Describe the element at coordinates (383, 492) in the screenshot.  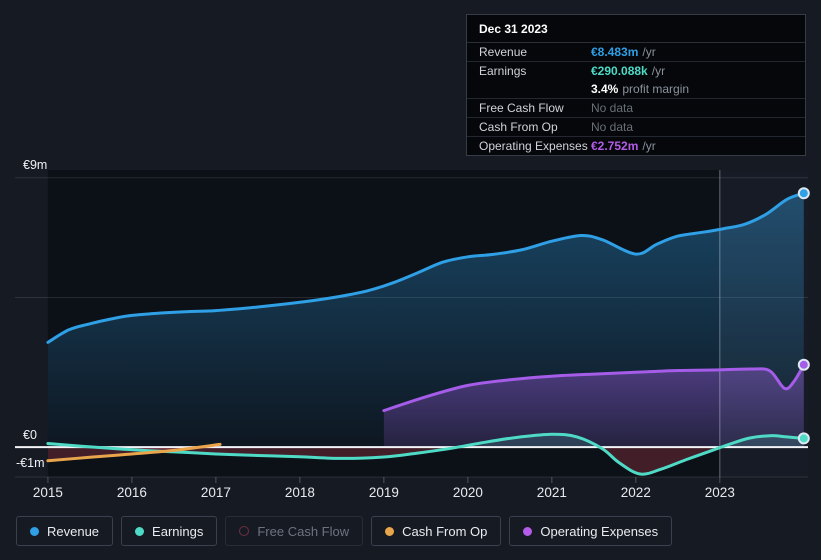
I see `x-axis-label: 2019` at that location.